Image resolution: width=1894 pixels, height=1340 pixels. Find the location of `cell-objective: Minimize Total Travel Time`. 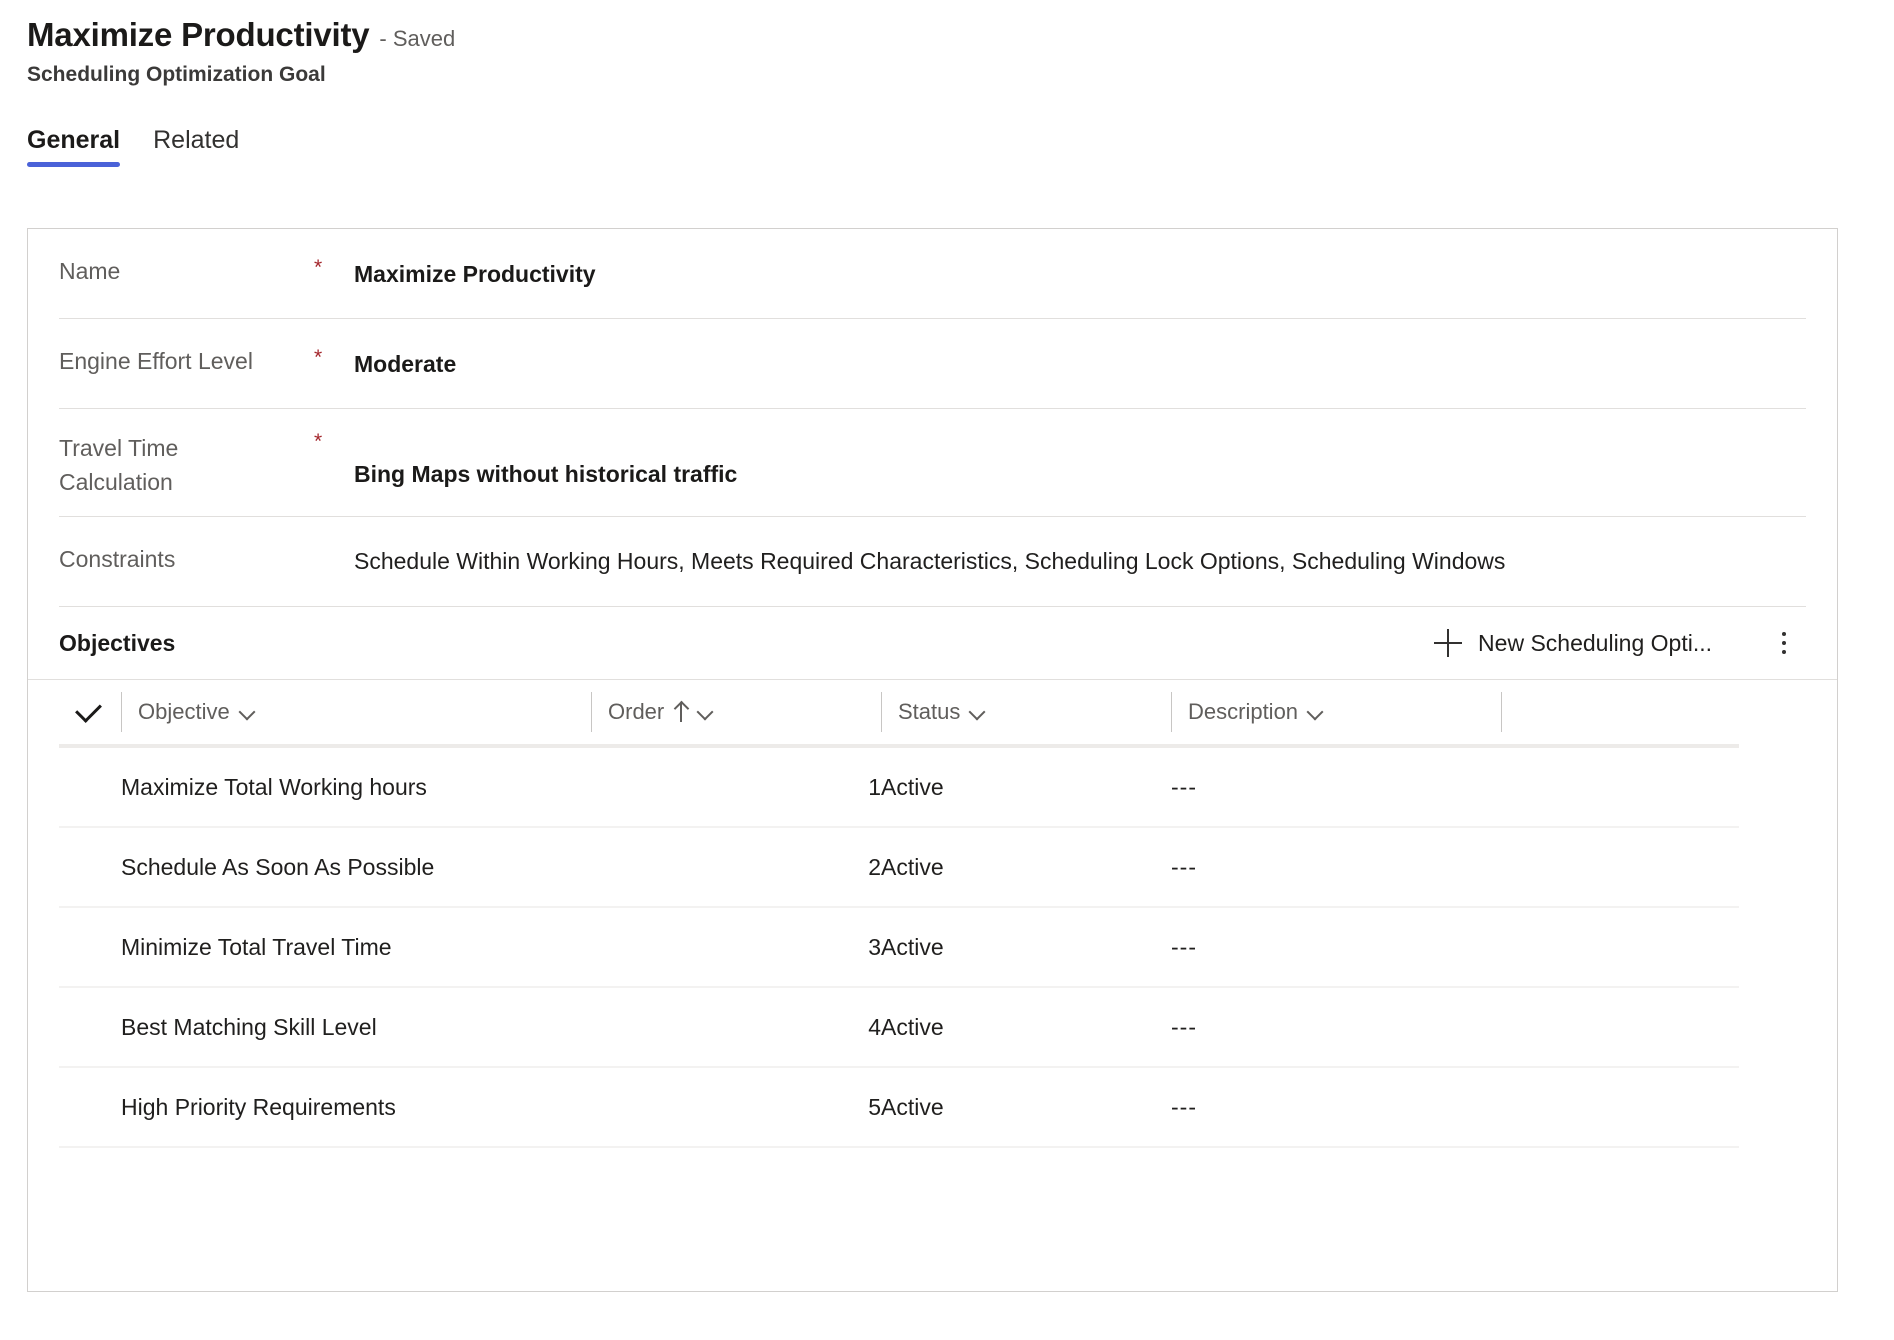

cell-objective: Minimize Total Travel Time is located at coordinates (356, 947).